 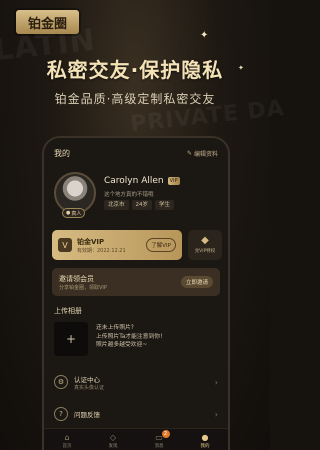 I want to click on gear-icon: ⚙, so click(x=61, y=382).